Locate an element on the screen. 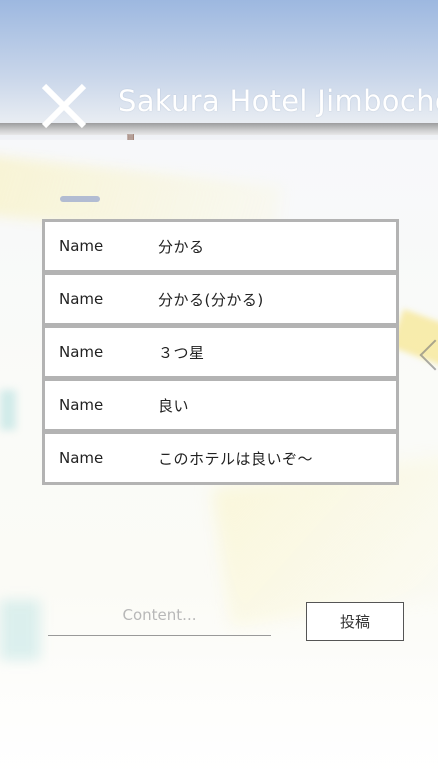 This screenshot has height=776, width=438. comment-text: 分かる(分かる) is located at coordinates (211, 300).